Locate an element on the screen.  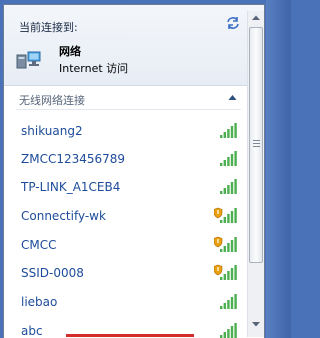
wifi-name: ZMCC123456789 is located at coordinates (73, 159).